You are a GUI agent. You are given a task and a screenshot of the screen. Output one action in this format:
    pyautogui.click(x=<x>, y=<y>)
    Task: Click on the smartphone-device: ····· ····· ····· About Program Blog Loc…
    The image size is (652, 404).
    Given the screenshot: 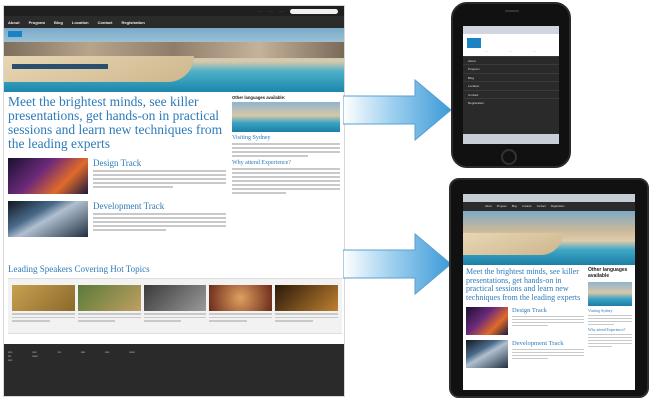 What is the action you would take?
    pyautogui.click(x=511, y=85)
    